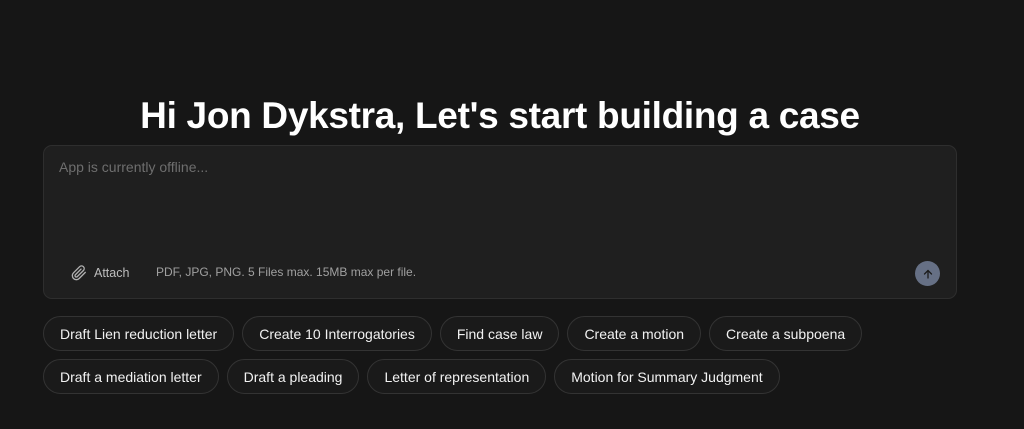 The height and width of the screenshot is (429, 1024). Describe the element at coordinates (667, 376) in the screenshot. I see `suggestion-chip-motion-for-summary-judgment: Motion for Summary Judgment` at that location.